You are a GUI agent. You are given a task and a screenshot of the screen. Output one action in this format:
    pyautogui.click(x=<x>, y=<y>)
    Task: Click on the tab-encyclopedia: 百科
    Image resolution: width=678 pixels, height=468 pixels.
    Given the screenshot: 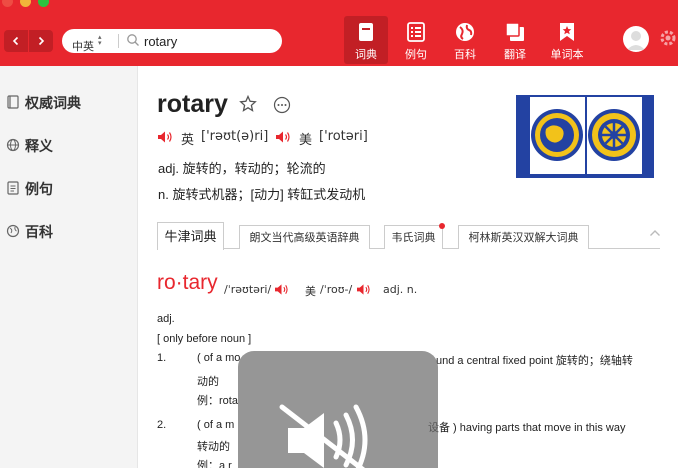 What is the action you would take?
    pyautogui.click(x=465, y=40)
    